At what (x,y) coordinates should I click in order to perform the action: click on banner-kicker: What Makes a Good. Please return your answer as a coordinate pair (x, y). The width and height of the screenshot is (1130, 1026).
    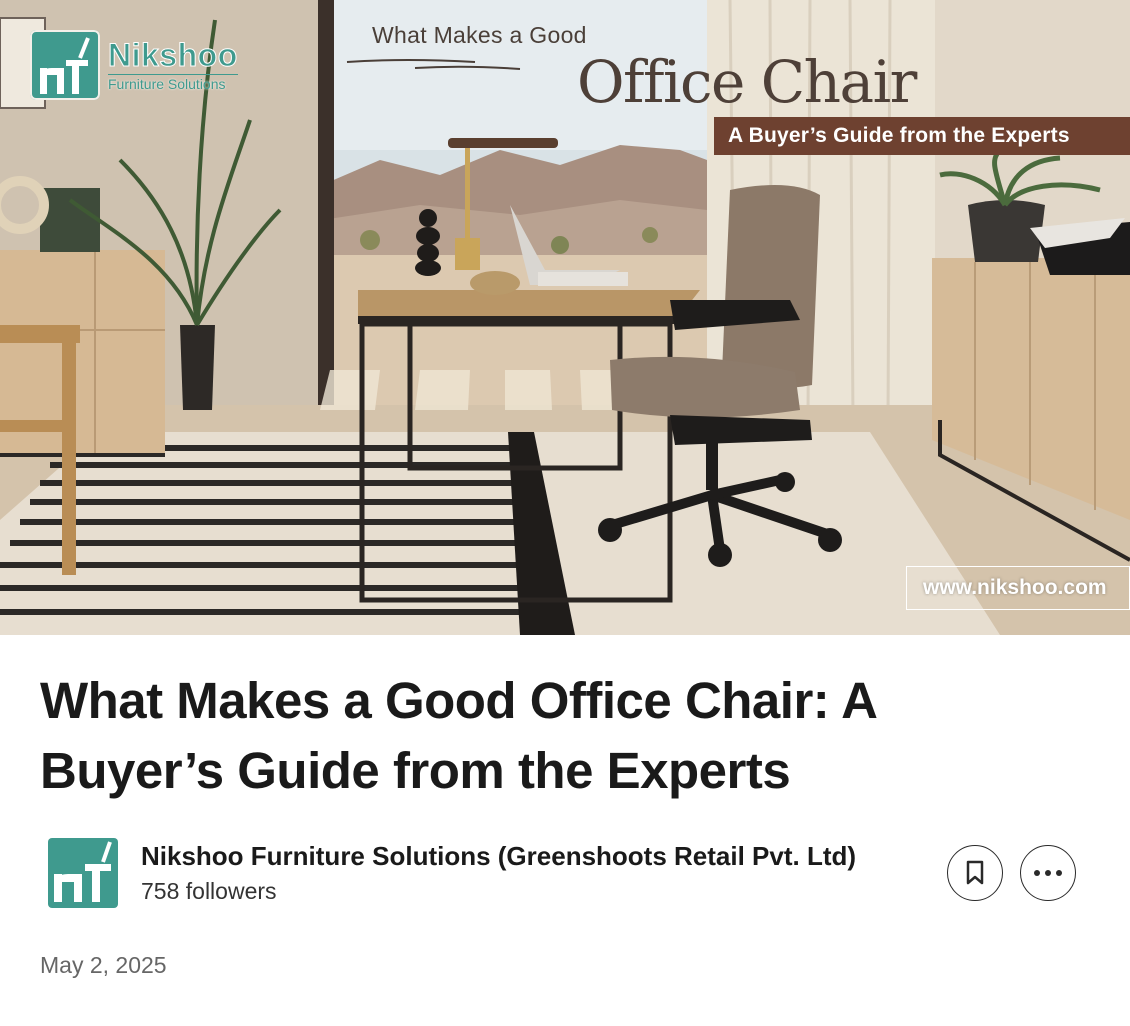
    Looking at the image, I should click on (479, 35).